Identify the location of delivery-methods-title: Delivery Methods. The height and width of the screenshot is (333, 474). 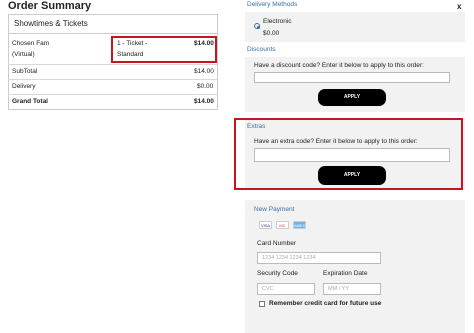
(272, 4).